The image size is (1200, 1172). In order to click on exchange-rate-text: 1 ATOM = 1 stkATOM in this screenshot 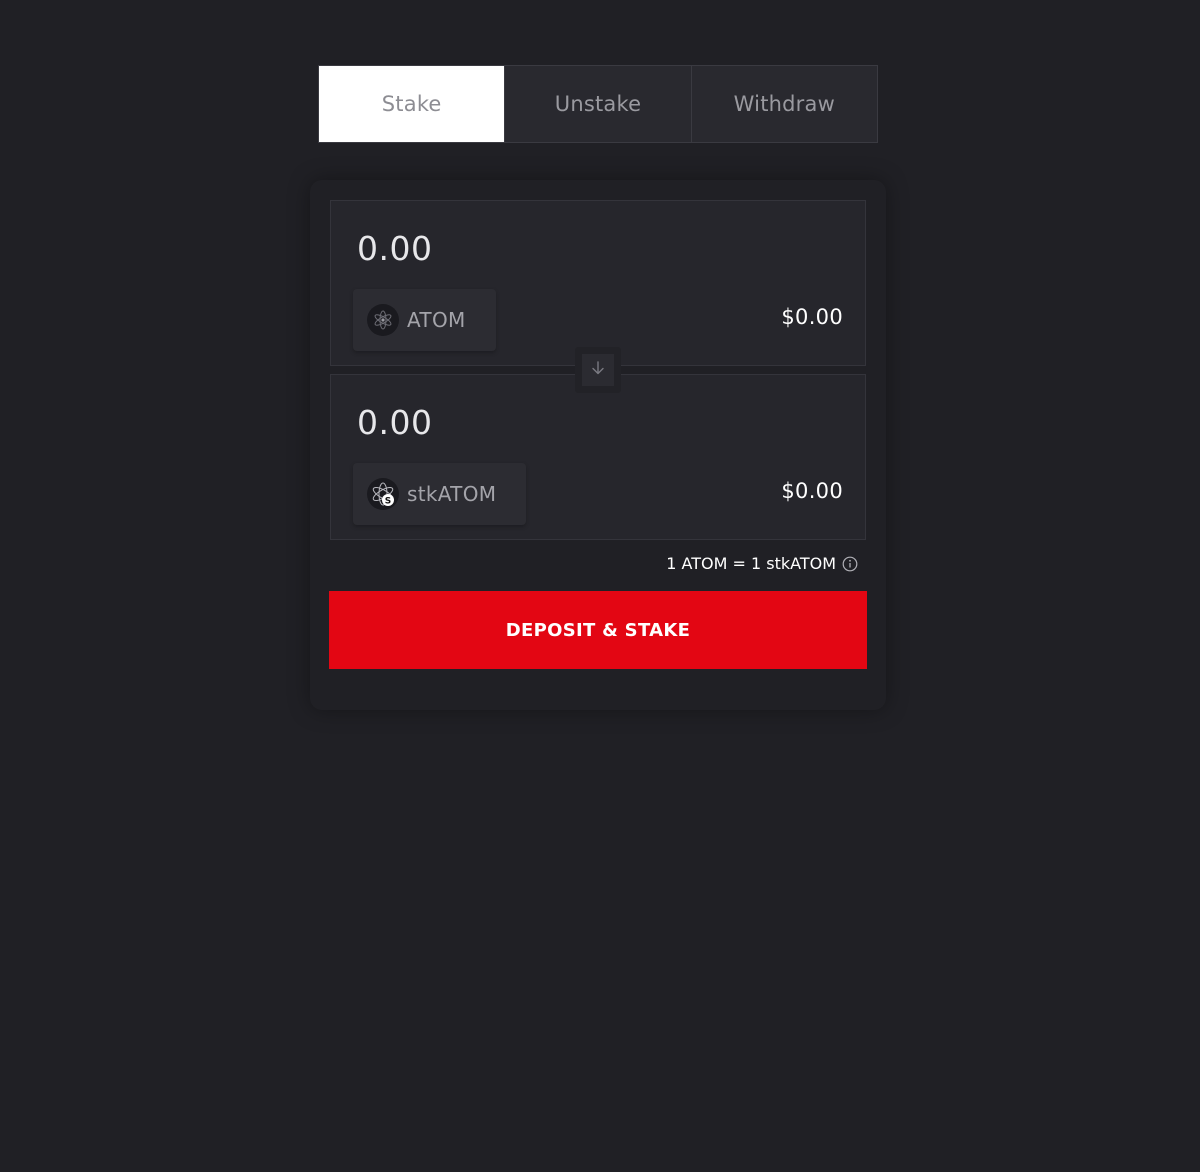, I will do `click(751, 563)`.